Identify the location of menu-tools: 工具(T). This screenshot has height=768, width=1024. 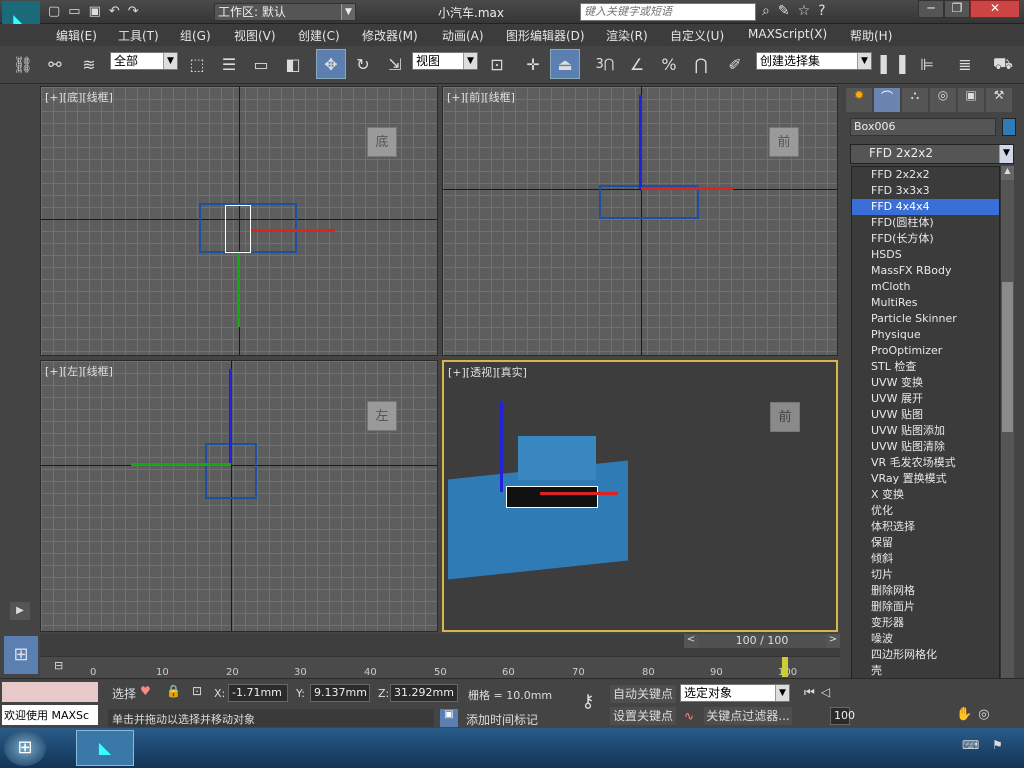
(138, 35).